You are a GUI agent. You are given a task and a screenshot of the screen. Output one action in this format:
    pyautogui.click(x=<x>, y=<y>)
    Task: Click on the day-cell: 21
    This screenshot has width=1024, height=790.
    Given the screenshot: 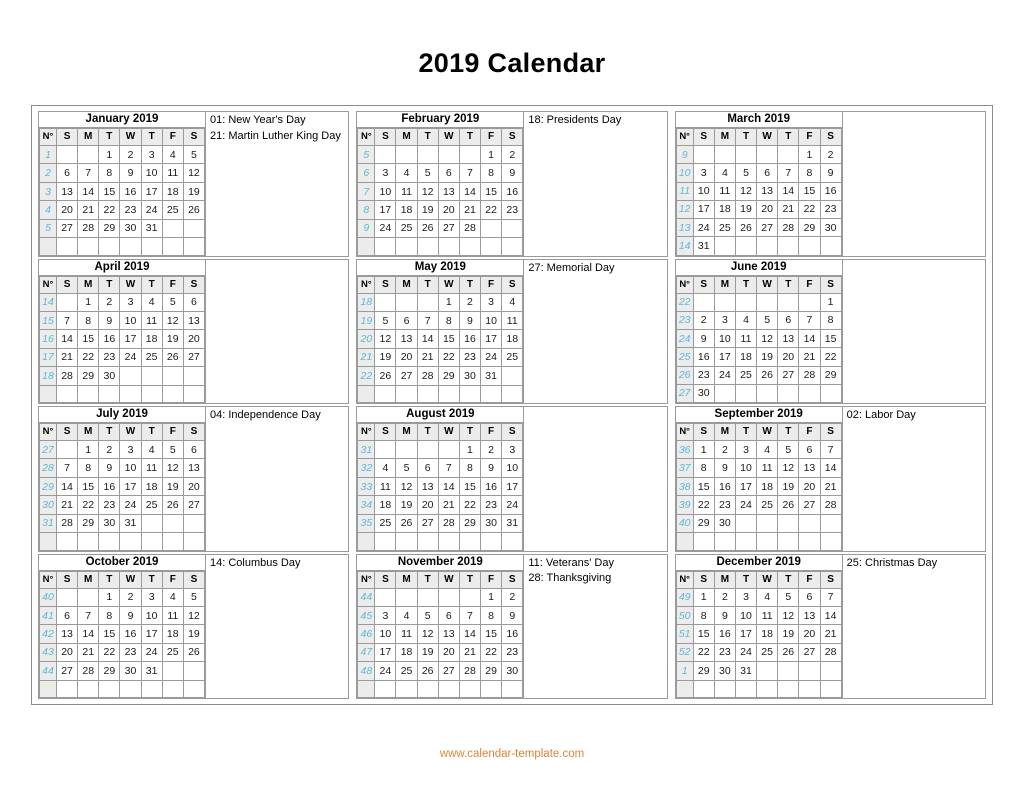 What is the action you would take?
    pyautogui.click(x=427, y=357)
    